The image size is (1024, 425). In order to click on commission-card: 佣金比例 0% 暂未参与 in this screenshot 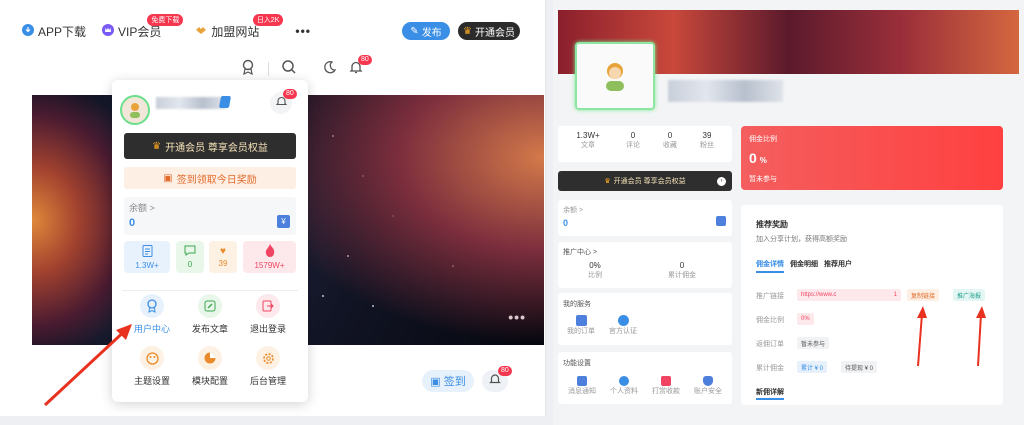, I will do `click(872, 158)`.